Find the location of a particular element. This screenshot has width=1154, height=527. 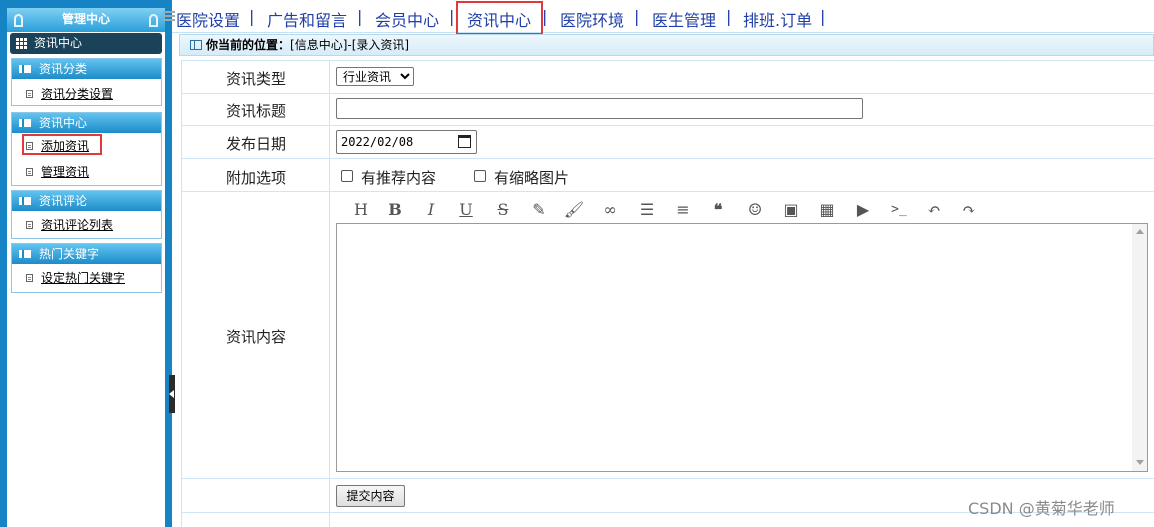

bold-icon: B is located at coordinates (395, 210).